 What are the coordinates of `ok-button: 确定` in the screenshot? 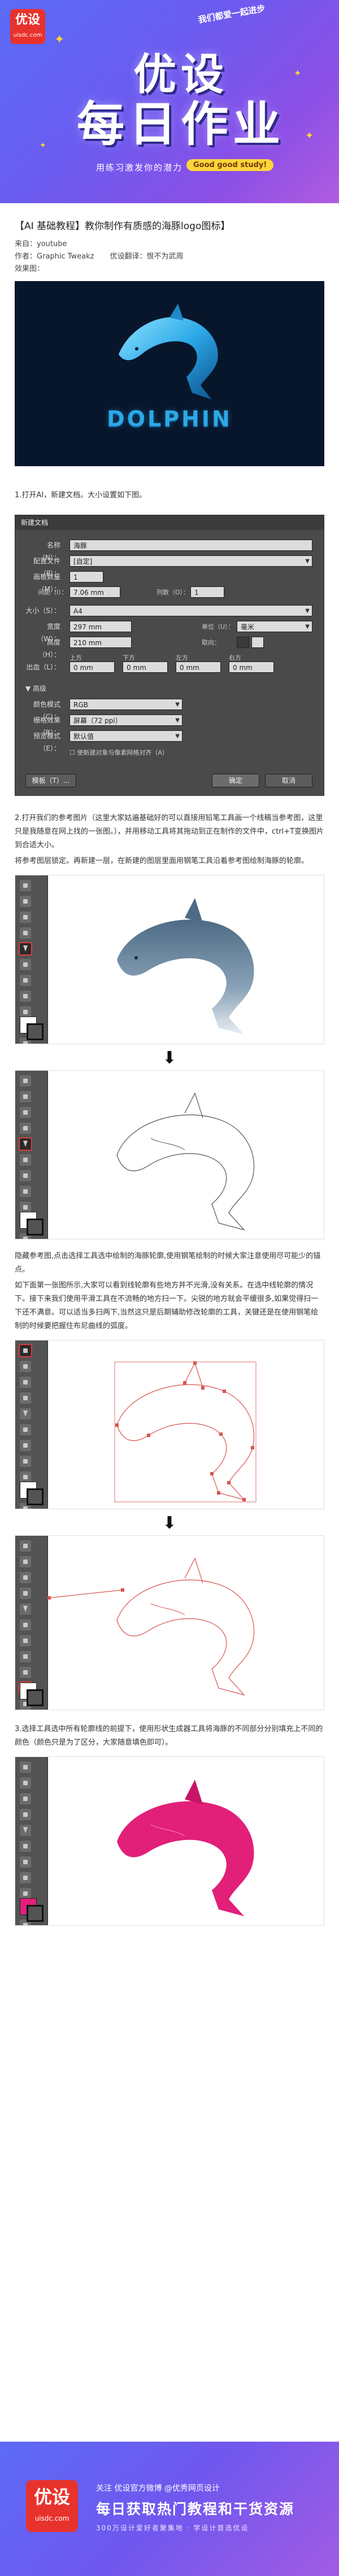 It's located at (235, 780).